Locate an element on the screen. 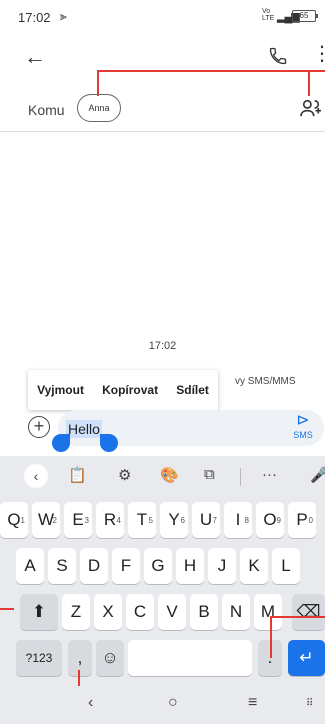  key-label: D is located at coordinates (94, 565).